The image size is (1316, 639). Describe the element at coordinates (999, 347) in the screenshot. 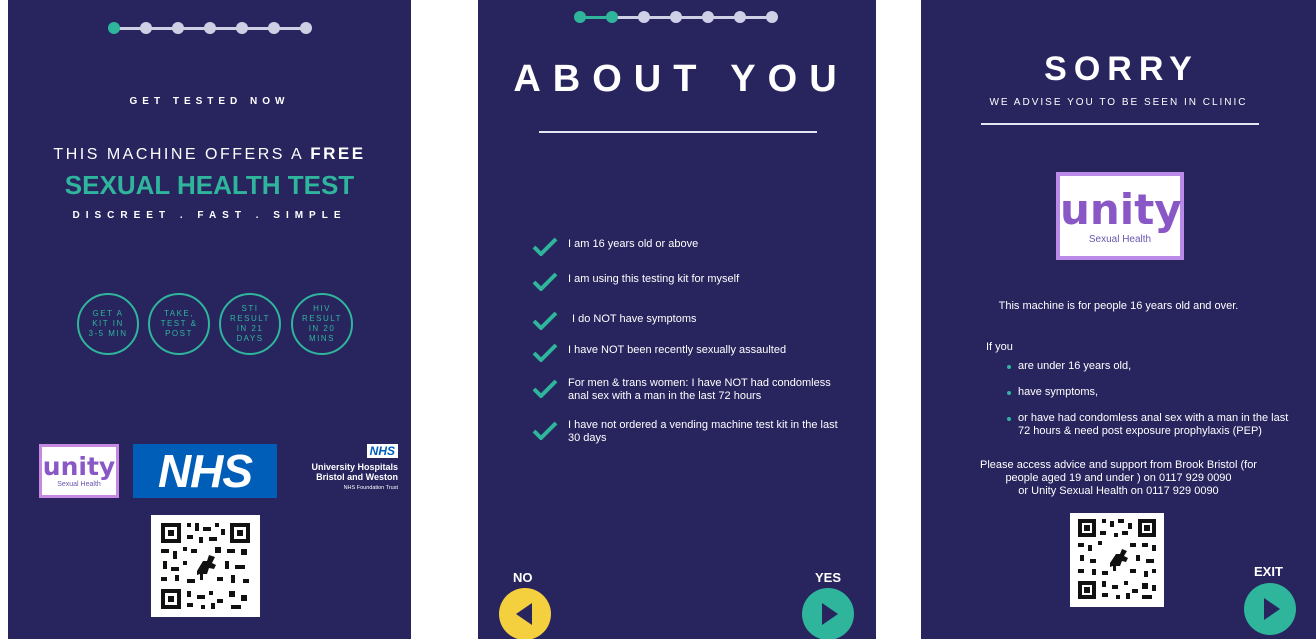

I see `if-you-label: If you` at that location.